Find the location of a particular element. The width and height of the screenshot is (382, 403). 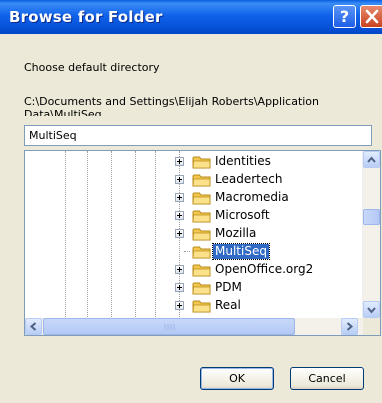

horizontal-scrollbar is located at coordinates (194, 326).